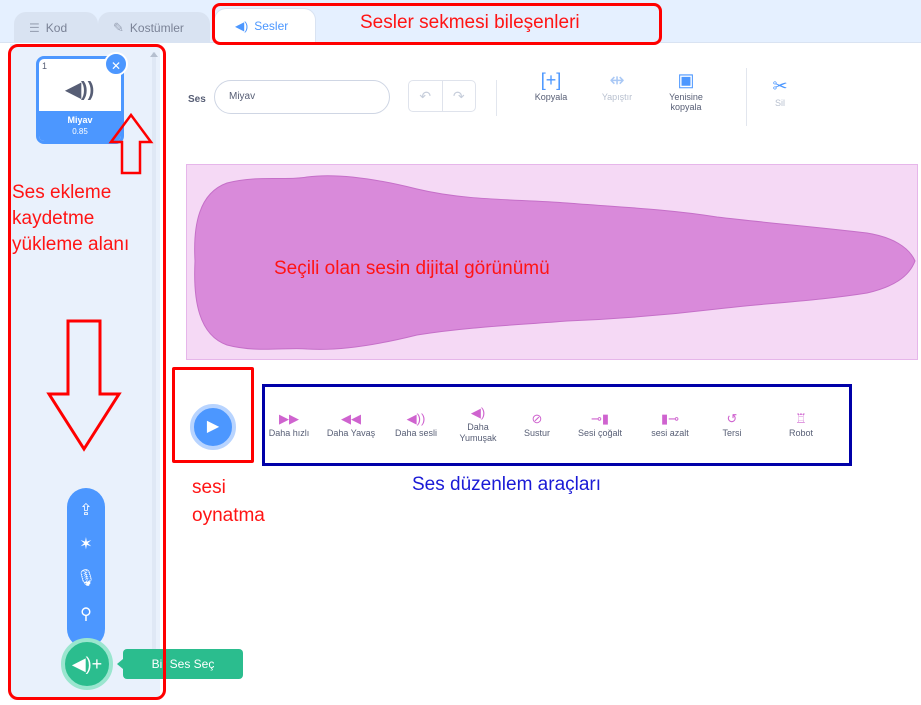 Image resolution: width=921 pixels, height=705 pixels. I want to click on paste-label: Yapıştır, so click(617, 97).